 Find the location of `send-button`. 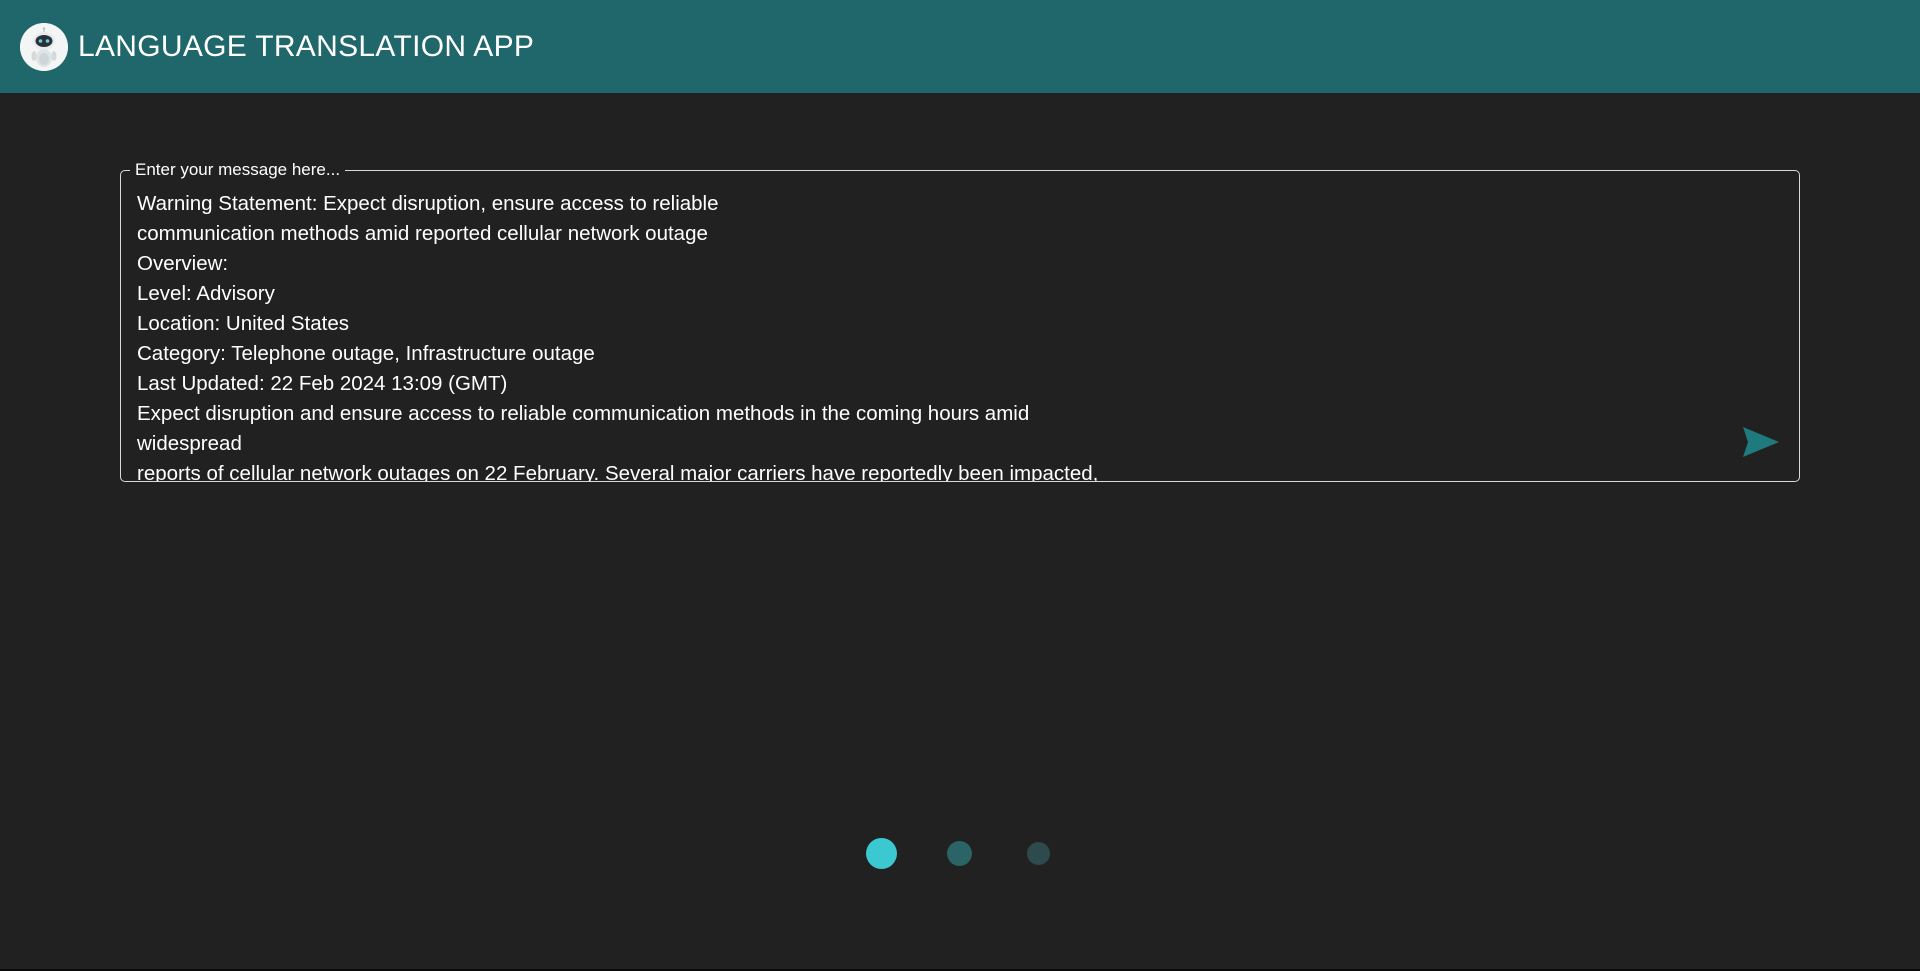

send-button is located at coordinates (1761, 442).